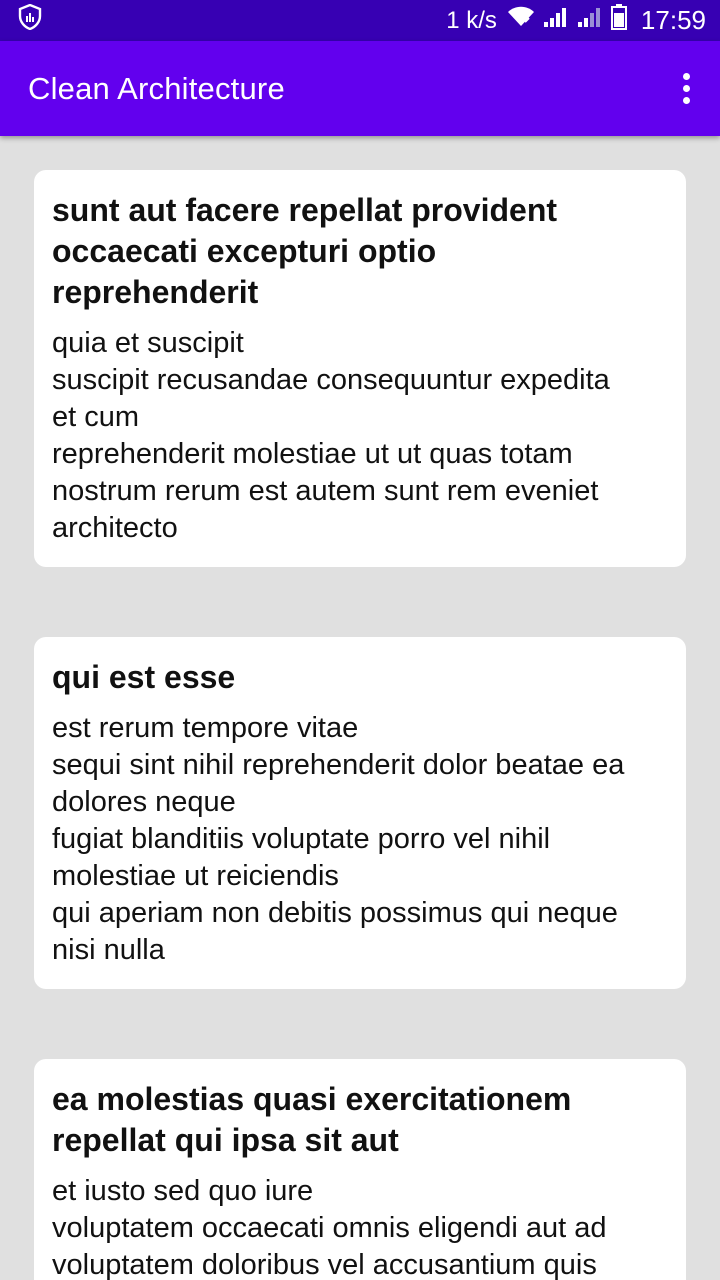 The height and width of the screenshot is (1280, 720). What do you see at coordinates (360, 88) in the screenshot?
I see `app-bar: Clean Architecture` at bounding box center [360, 88].